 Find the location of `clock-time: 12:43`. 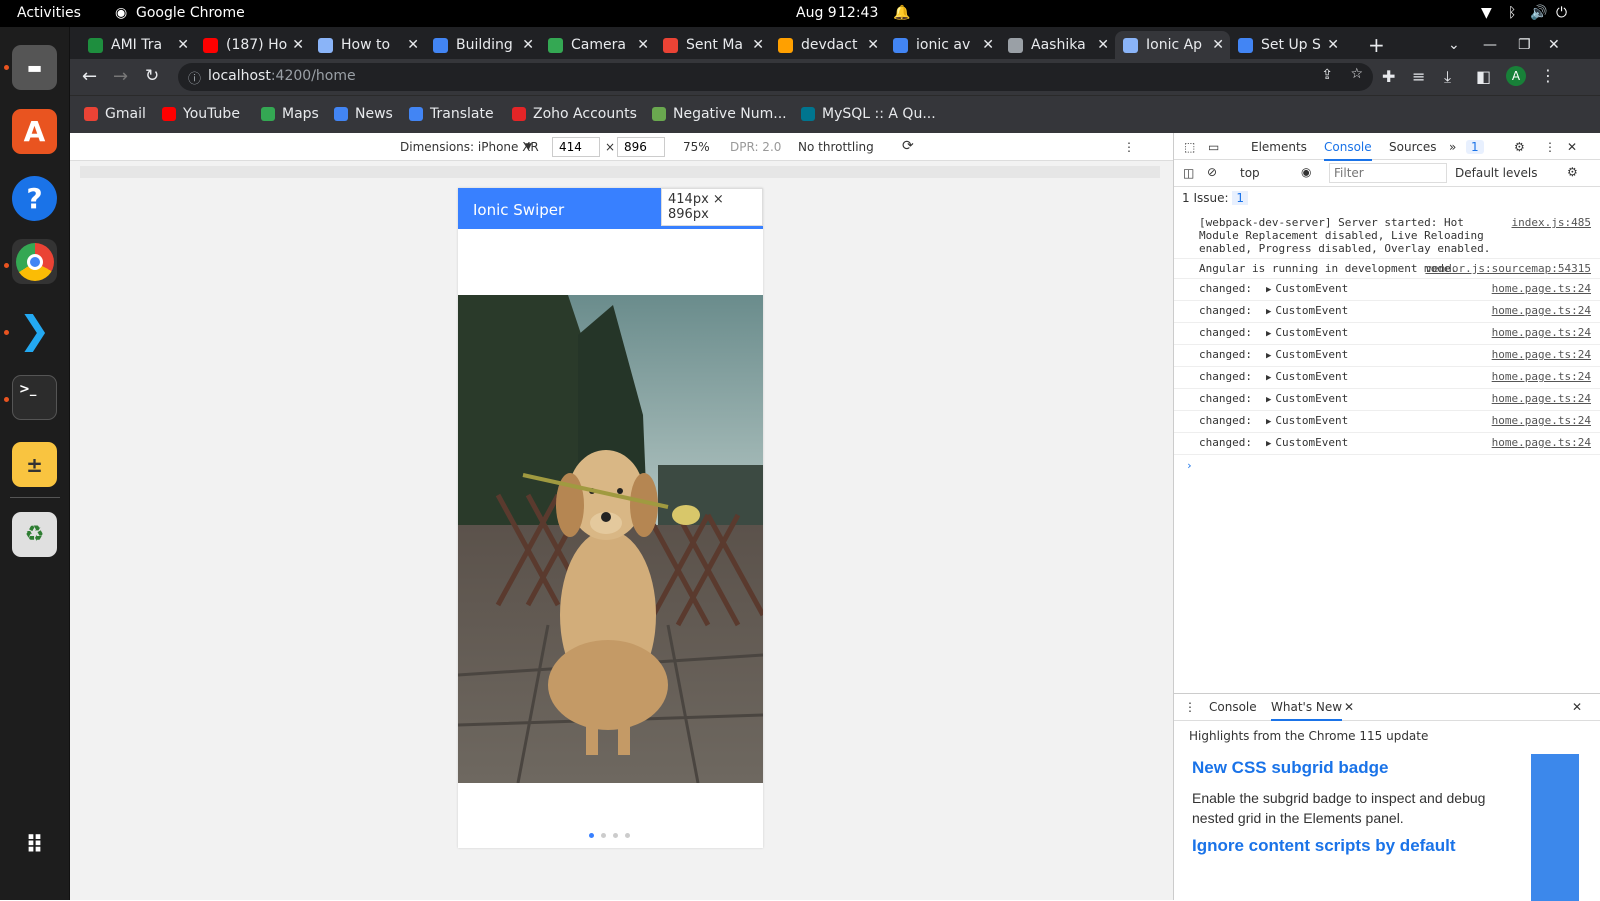

clock-time: 12:43 is located at coordinates (858, 13).